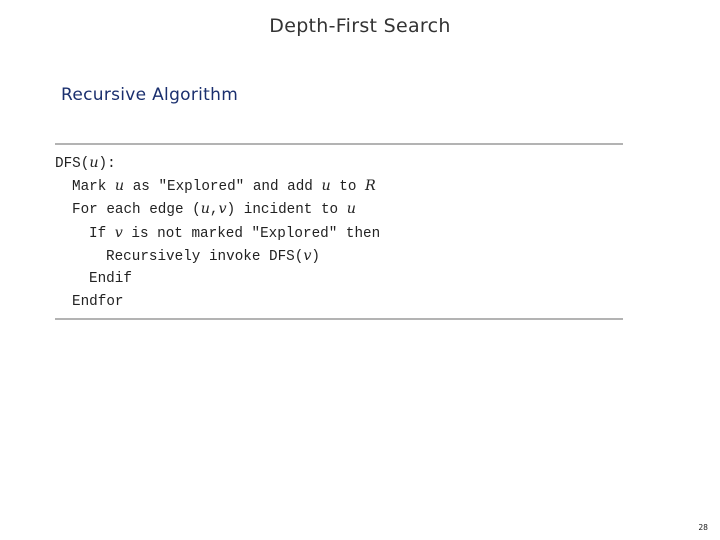 The width and height of the screenshot is (720, 540). What do you see at coordinates (217, 302) in the screenshot?
I see `pseudocode-line: Endfor` at bounding box center [217, 302].